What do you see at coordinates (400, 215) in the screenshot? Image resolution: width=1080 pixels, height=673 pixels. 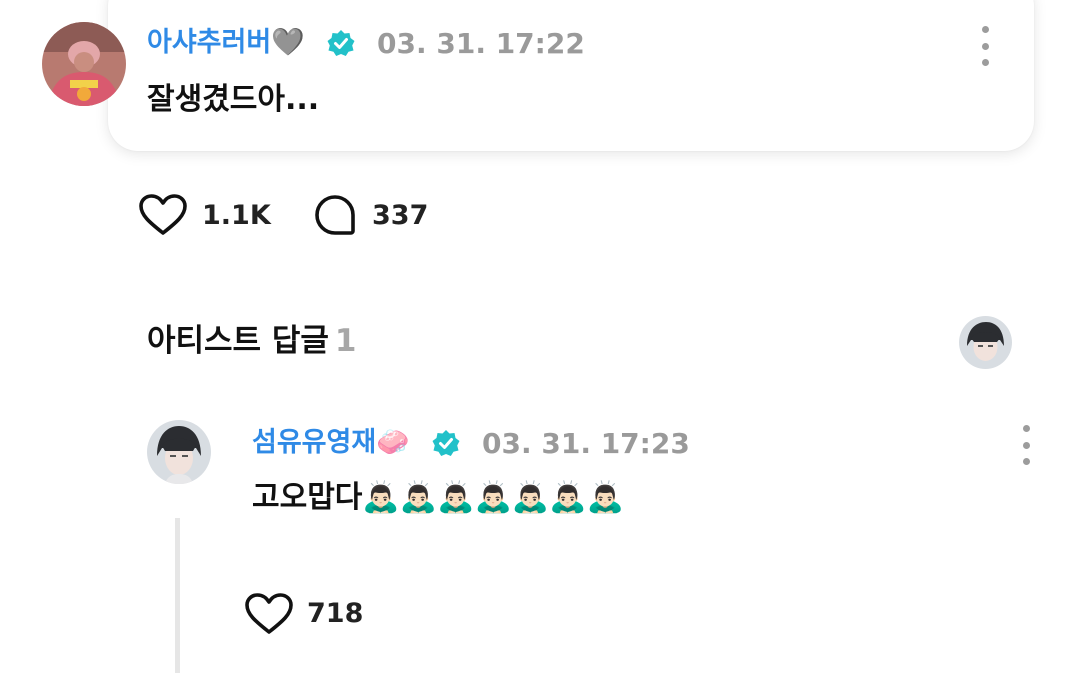 I see `post-comment-count: 337` at bounding box center [400, 215].